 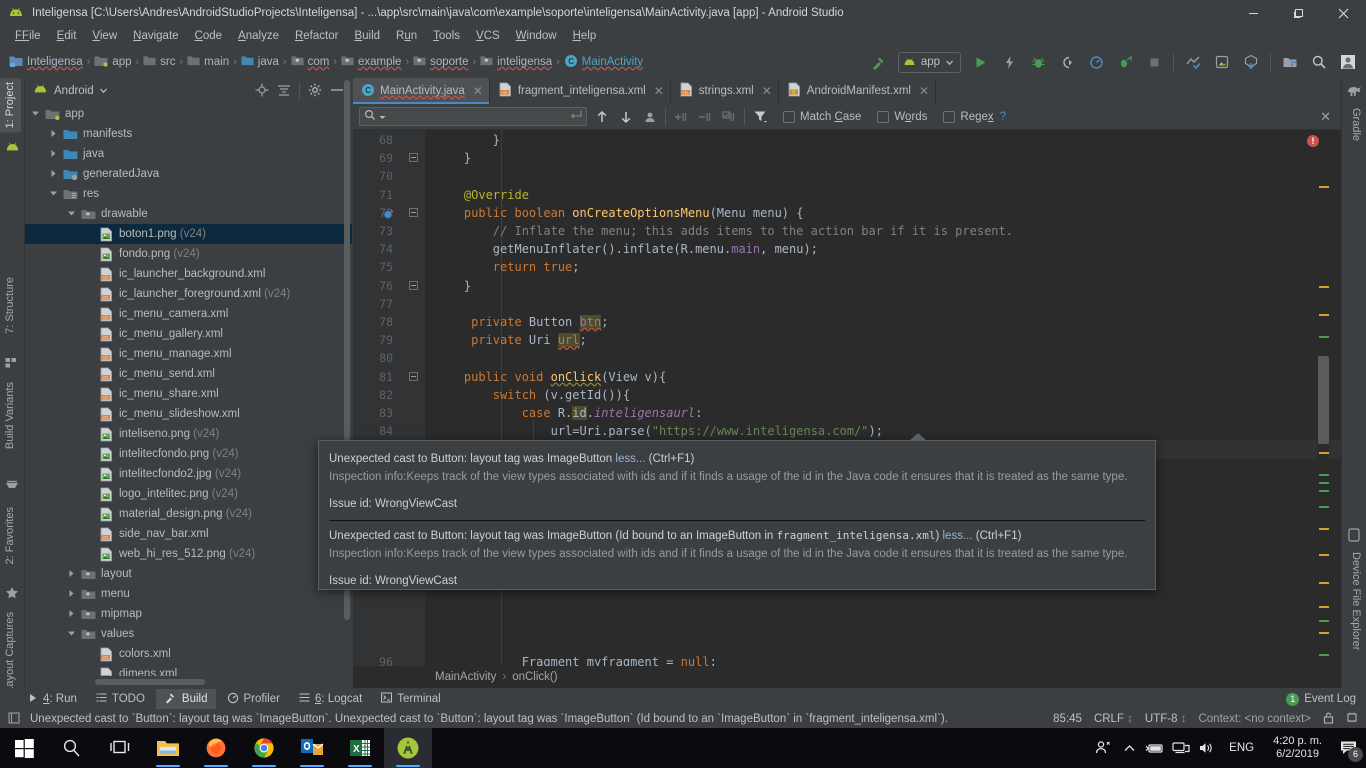 What do you see at coordinates (72, 748) in the screenshot?
I see `taskbar-search-icon` at bounding box center [72, 748].